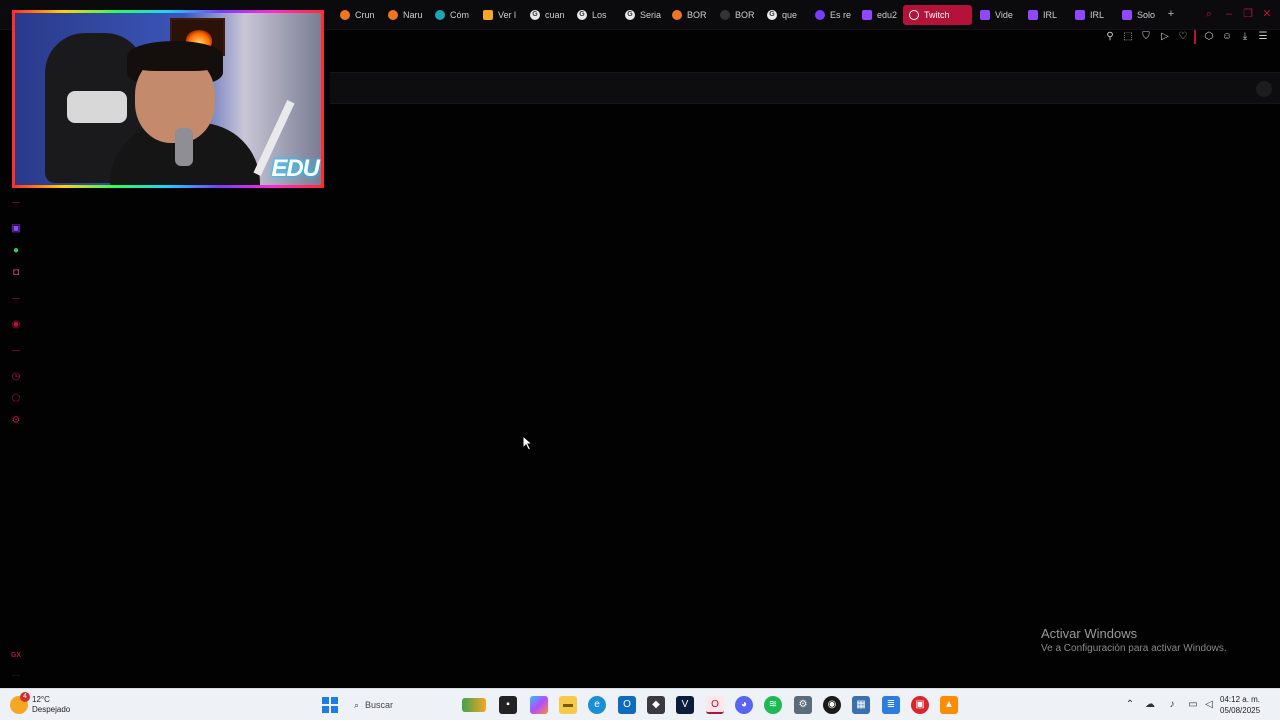 This screenshot has height=720, width=1280. What do you see at coordinates (1193, 705) in the screenshot?
I see `network-icon: ▭` at bounding box center [1193, 705].